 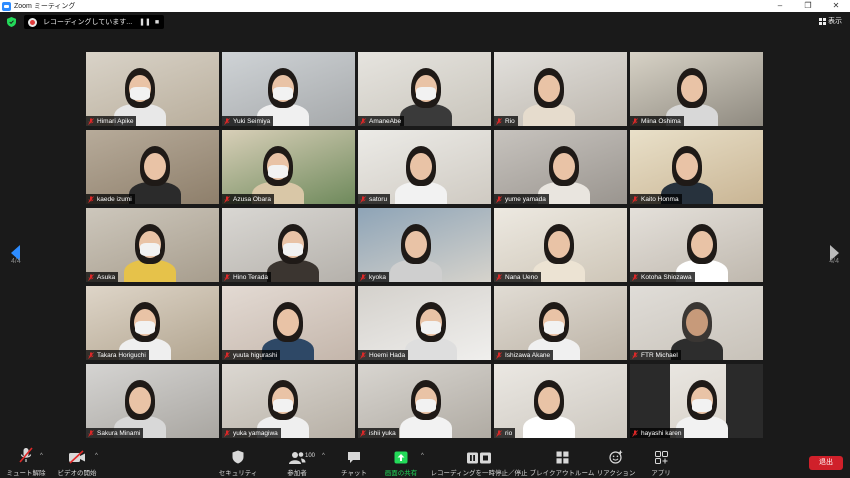 I want to click on participant-name: hayashi karen, so click(x=661, y=433).